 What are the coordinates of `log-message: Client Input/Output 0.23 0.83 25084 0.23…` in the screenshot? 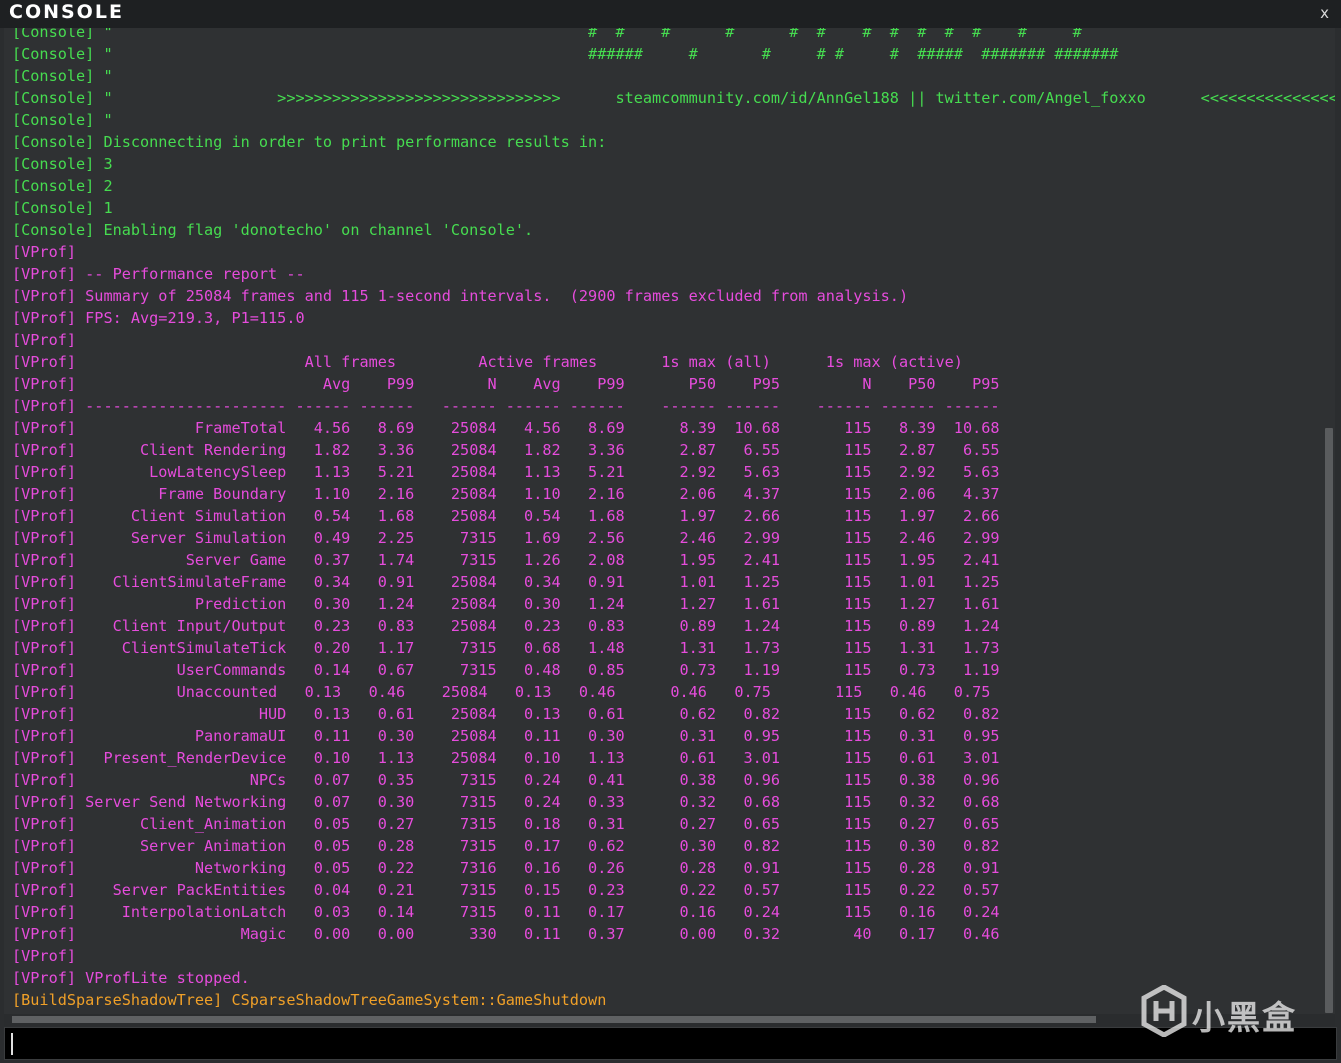 It's located at (538, 626).